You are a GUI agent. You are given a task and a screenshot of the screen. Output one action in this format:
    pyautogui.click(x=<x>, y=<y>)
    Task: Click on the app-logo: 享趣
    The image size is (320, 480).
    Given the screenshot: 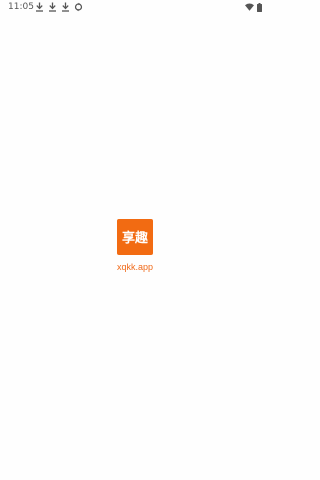 What is the action you would take?
    pyautogui.click(x=135, y=237)
    